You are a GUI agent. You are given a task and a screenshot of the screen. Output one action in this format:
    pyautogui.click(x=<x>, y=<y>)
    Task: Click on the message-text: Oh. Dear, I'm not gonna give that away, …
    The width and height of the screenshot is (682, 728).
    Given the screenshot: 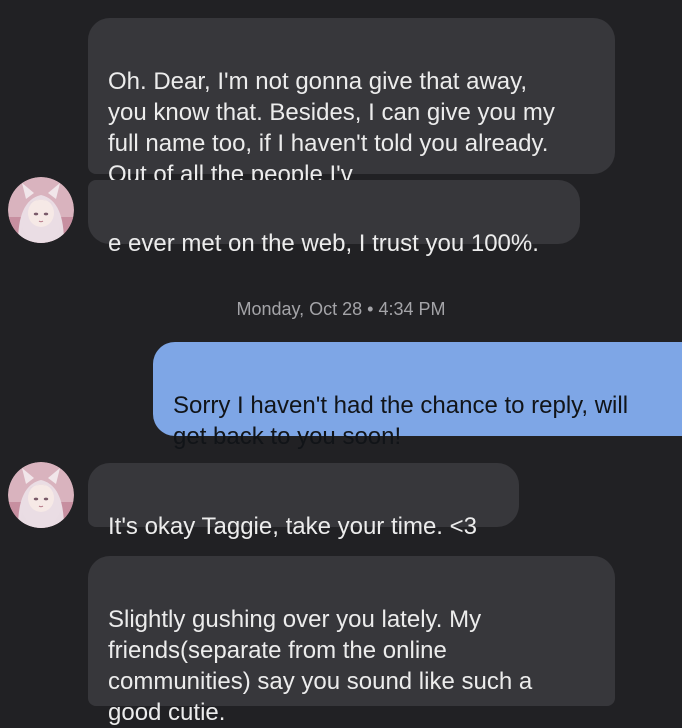 What is the action you would take?
    pyautogui.click(x=331, y=128)
    